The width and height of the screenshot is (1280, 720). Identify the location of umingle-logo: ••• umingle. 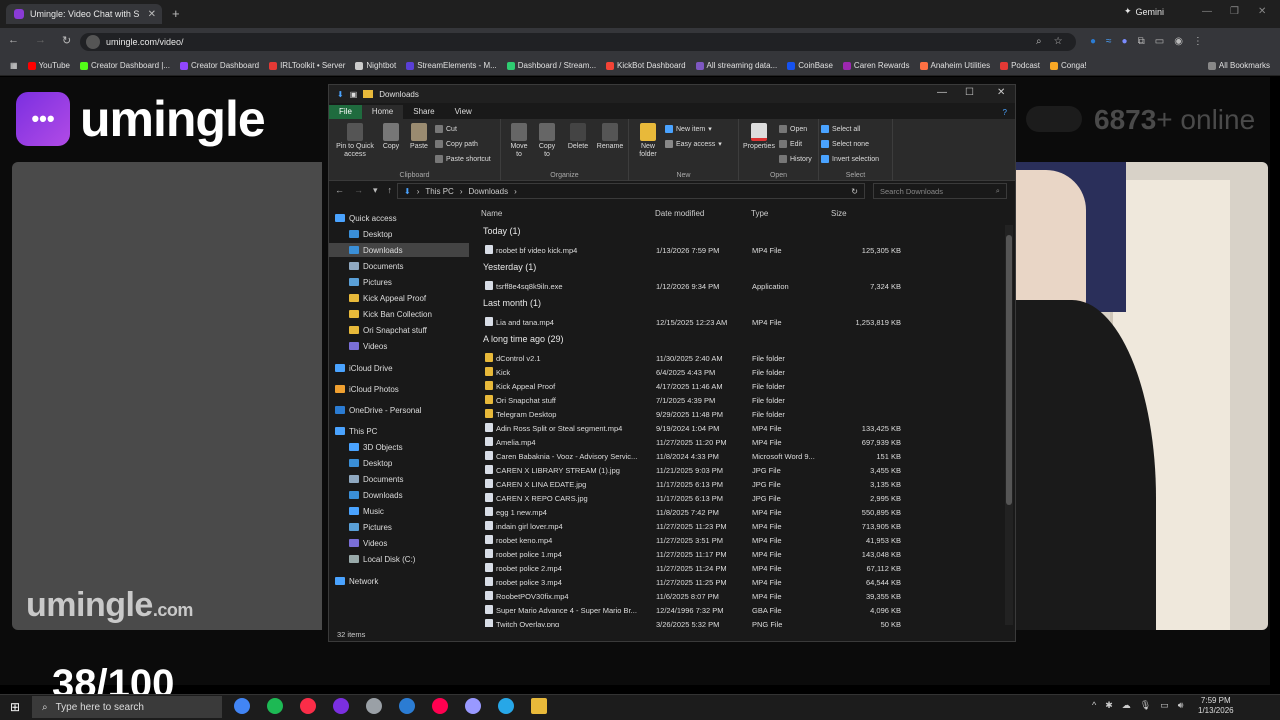
(141, 119).